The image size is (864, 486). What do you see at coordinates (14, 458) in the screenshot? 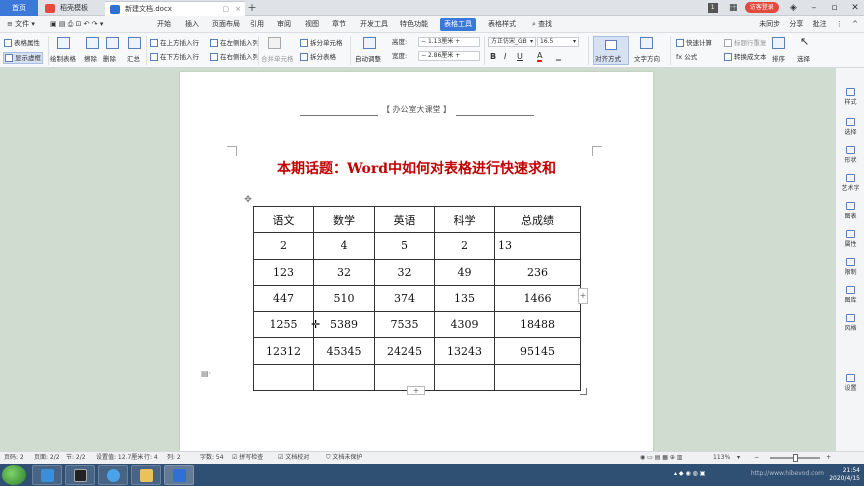
I see `status-page-number: 页码: 2` at bounding box center [14, 458].